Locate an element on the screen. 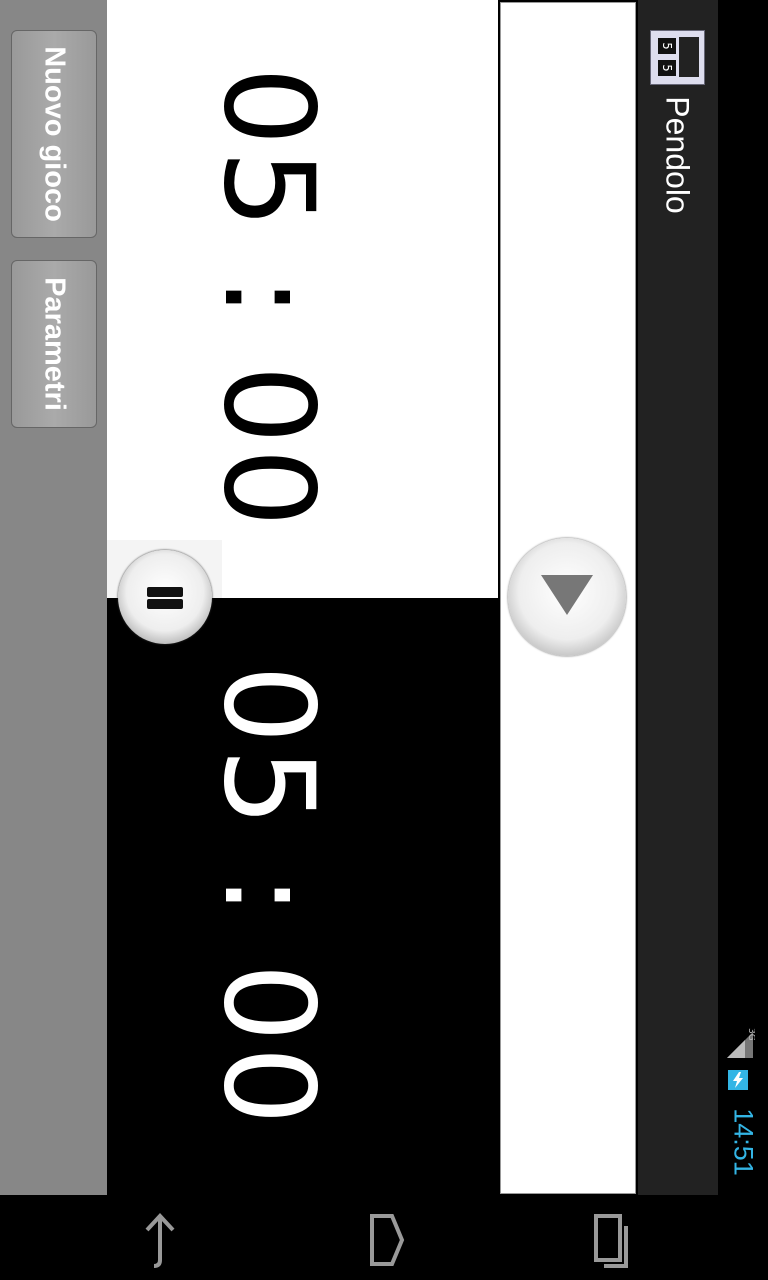 The height and width of the screenshot is (1280, 768). app-icon-body is located at coordinates (689, 57).